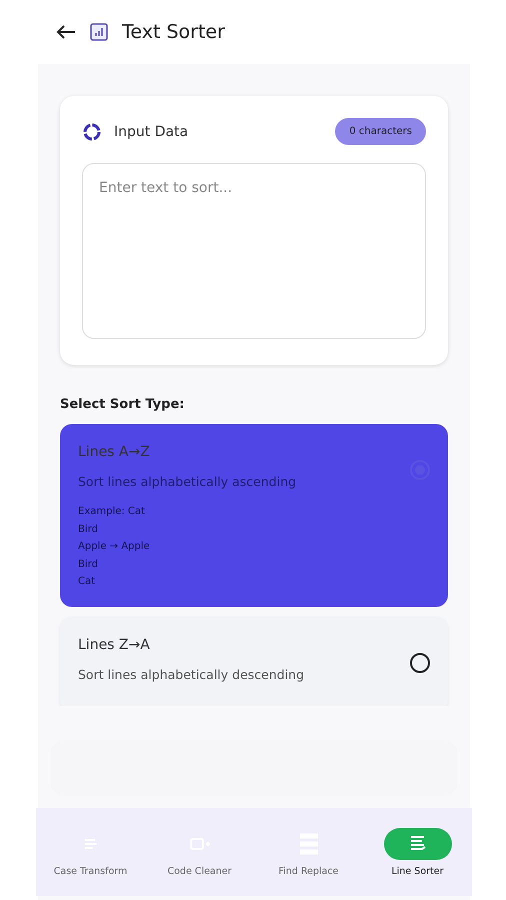  What do you see at coordinates (123, 404) in the screenshot?
I see `section-heading: Select Sort Type:` at bounding box center [123, 404].